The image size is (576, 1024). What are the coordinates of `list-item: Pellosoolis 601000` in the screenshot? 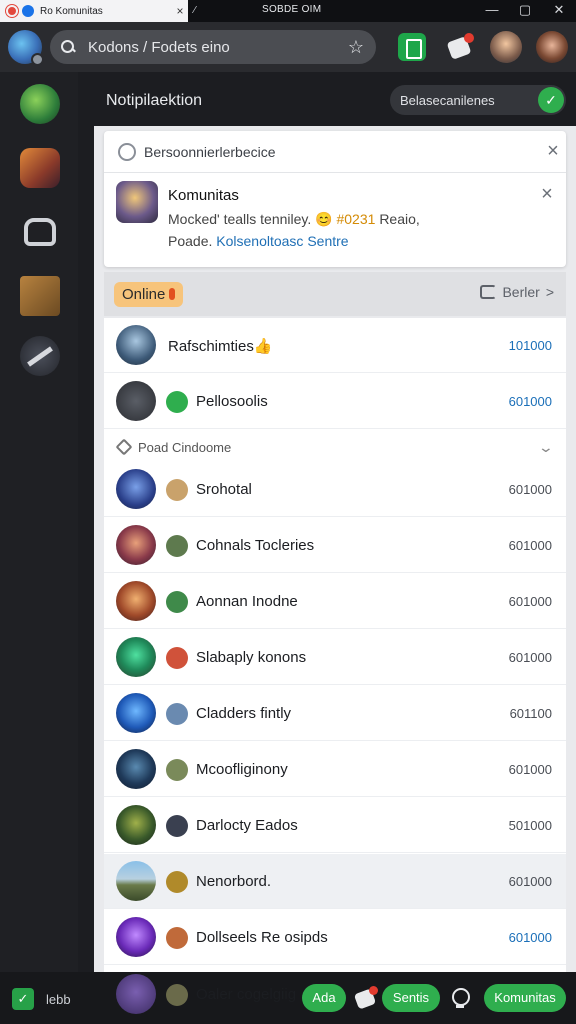 It's located at (335, 401).